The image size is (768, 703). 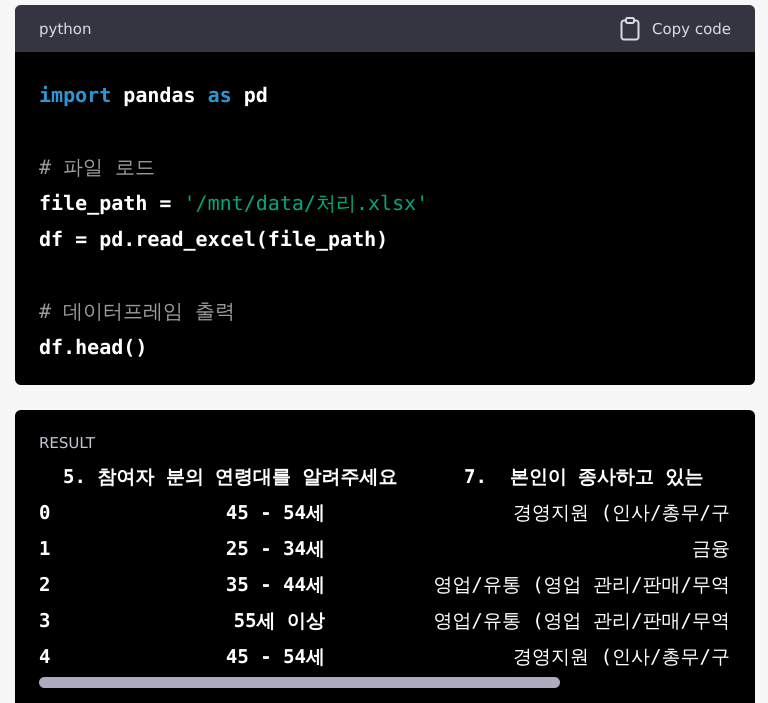 What do you see at coordinates (45, 549) in the screenshot?
I see `row-index: 1` at bounding box center [45, 549].